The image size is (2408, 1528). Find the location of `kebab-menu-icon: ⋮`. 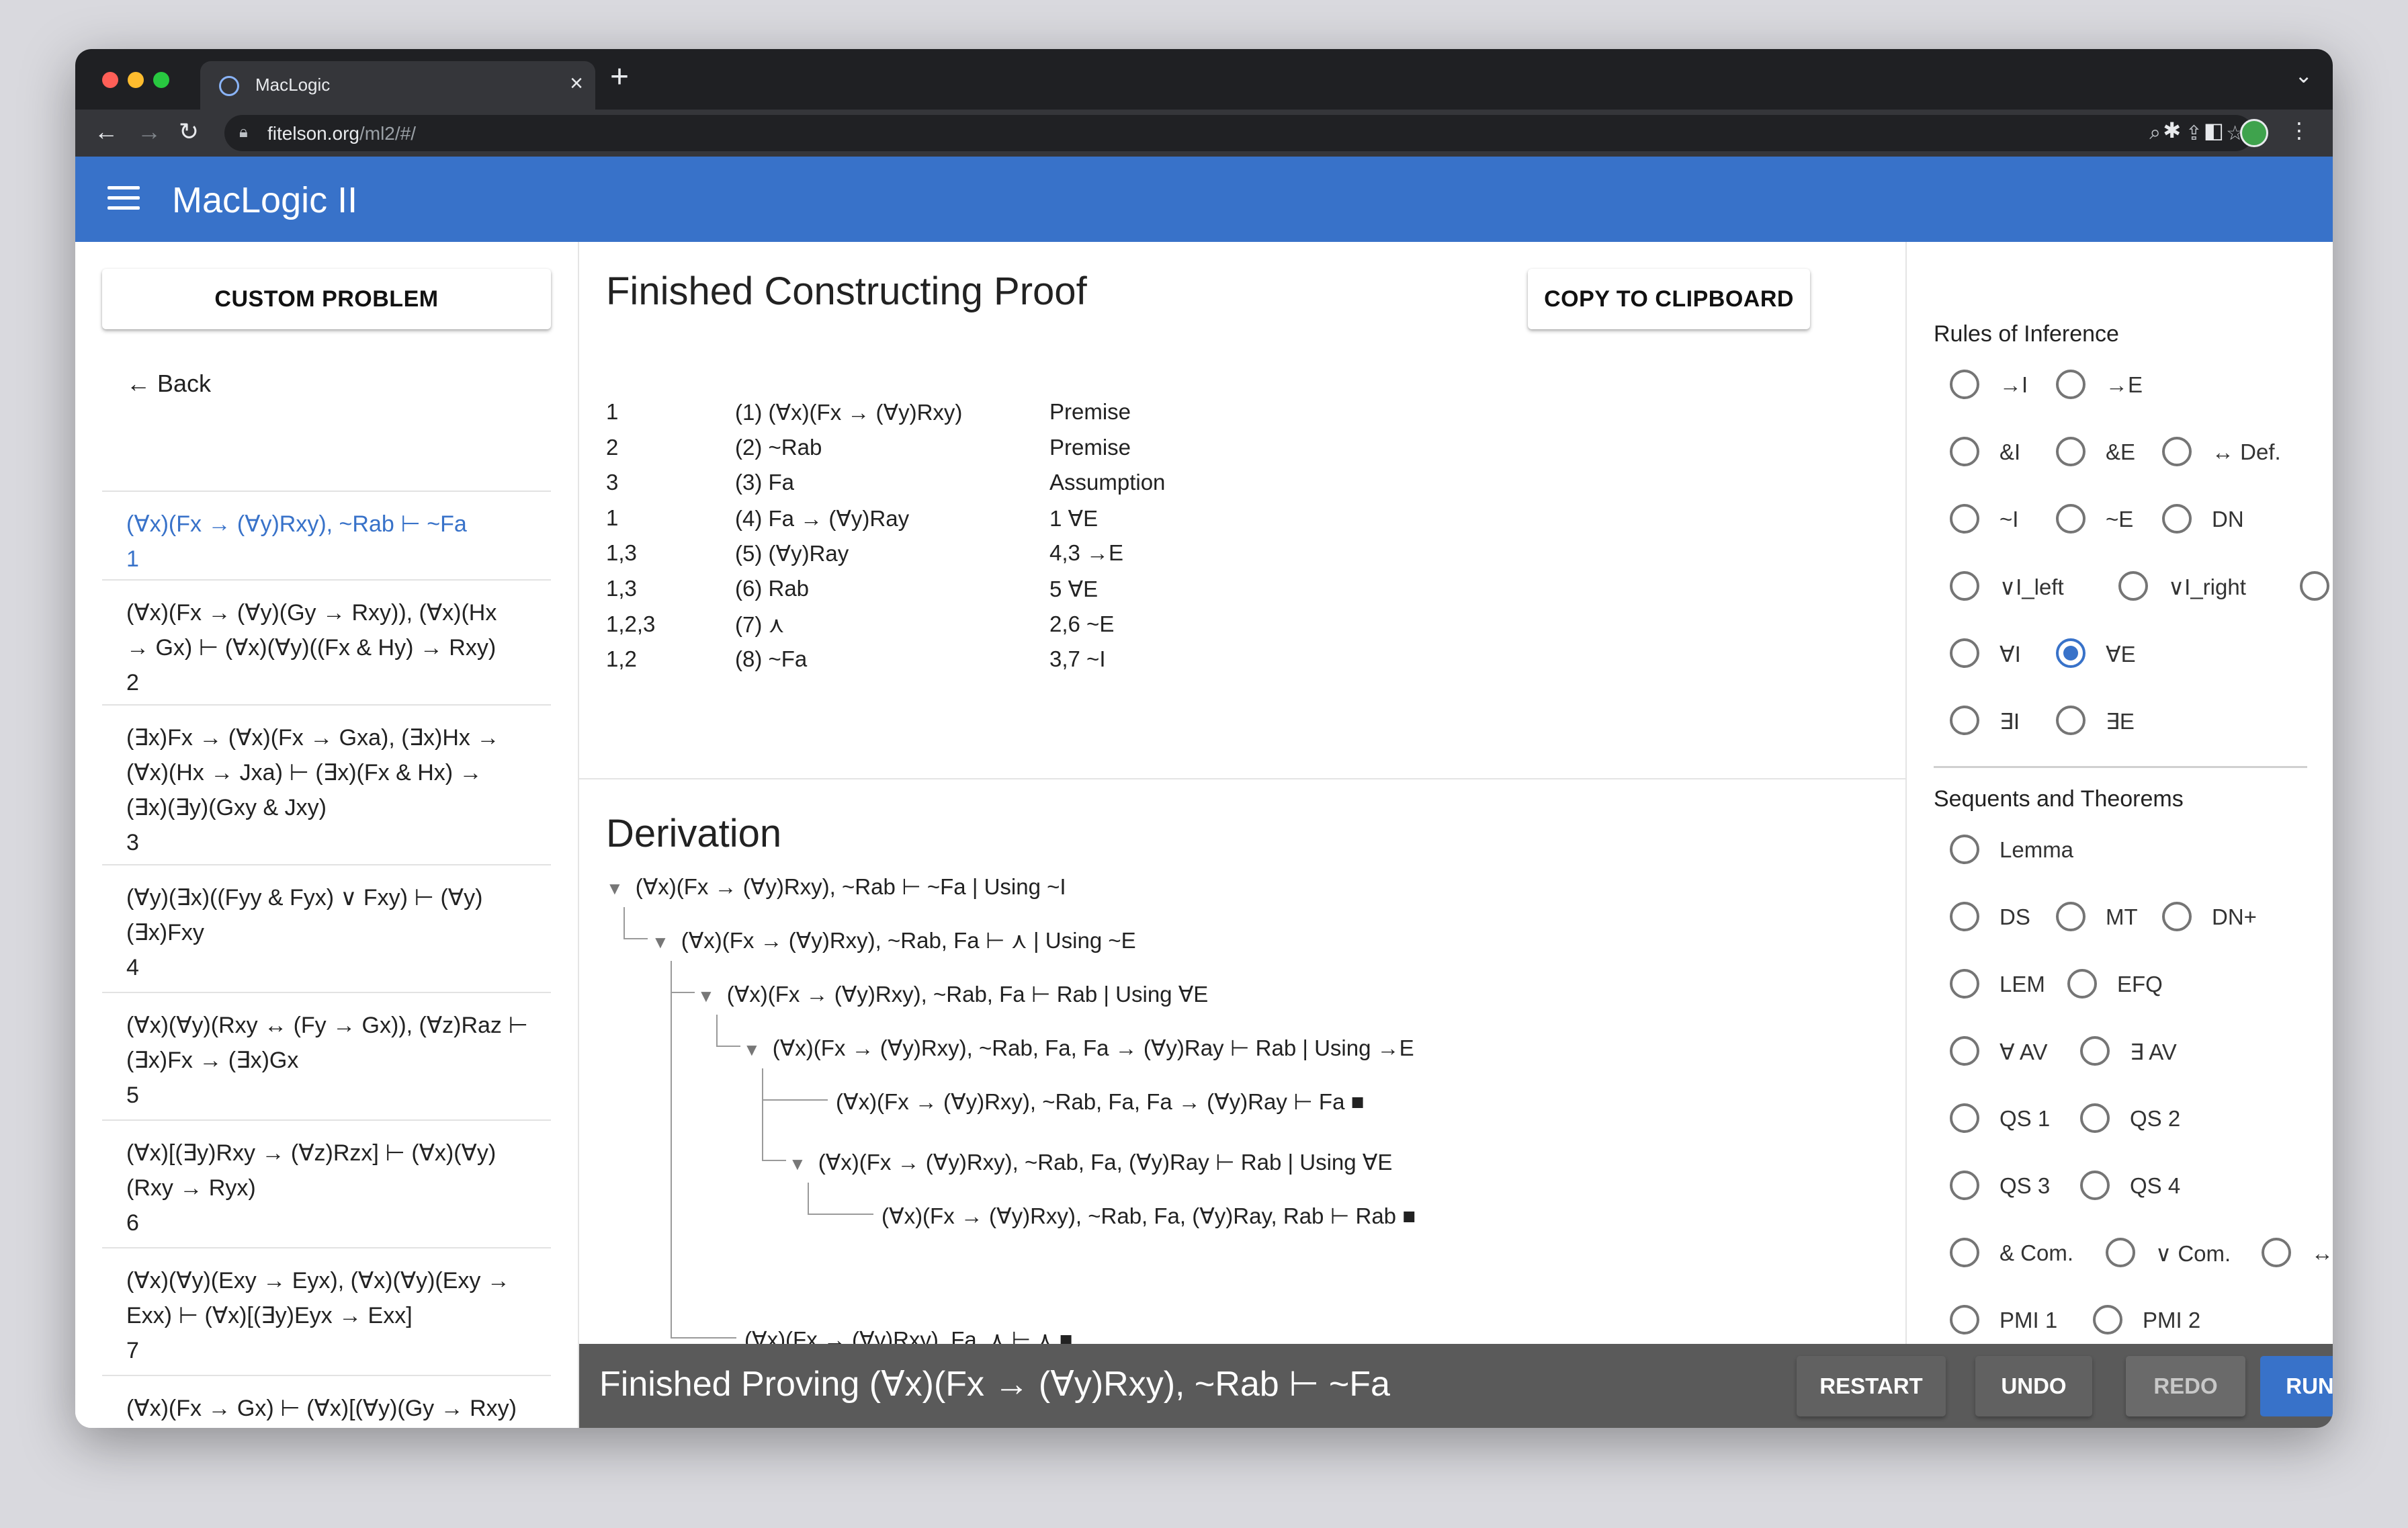

kebab-menu-icon: ⋮ is located at coordinates (2299, 130).